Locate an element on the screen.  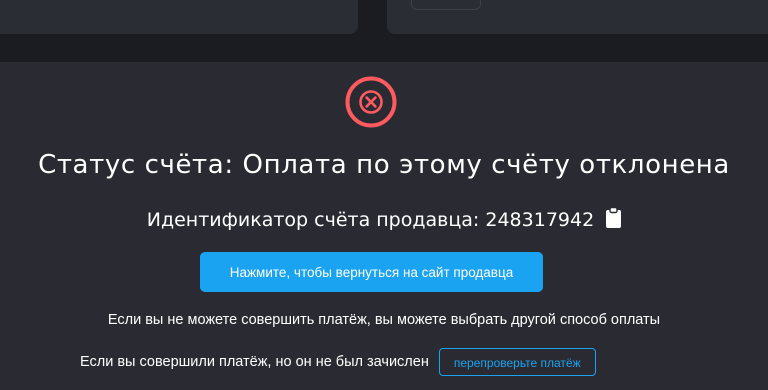
recheck-payment-button: перепроверьте платёж is located at coordinates (517, 362).